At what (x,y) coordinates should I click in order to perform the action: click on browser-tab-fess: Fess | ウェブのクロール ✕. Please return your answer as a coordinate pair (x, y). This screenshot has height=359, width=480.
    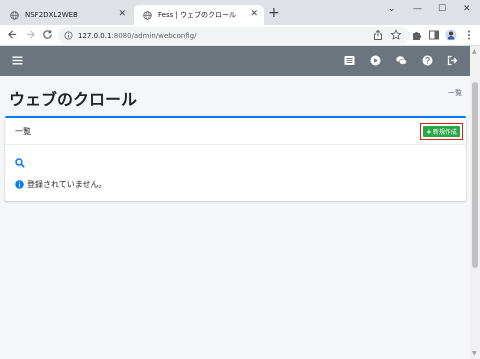
    Looking at the image, I should click on (199, 15).